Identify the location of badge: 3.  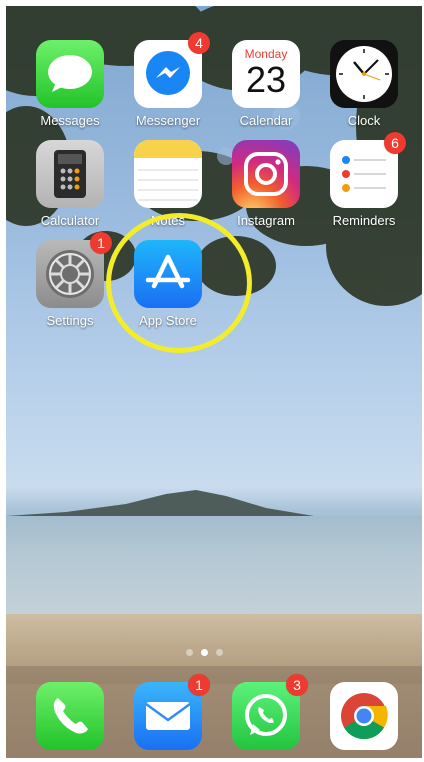
(297, 685).